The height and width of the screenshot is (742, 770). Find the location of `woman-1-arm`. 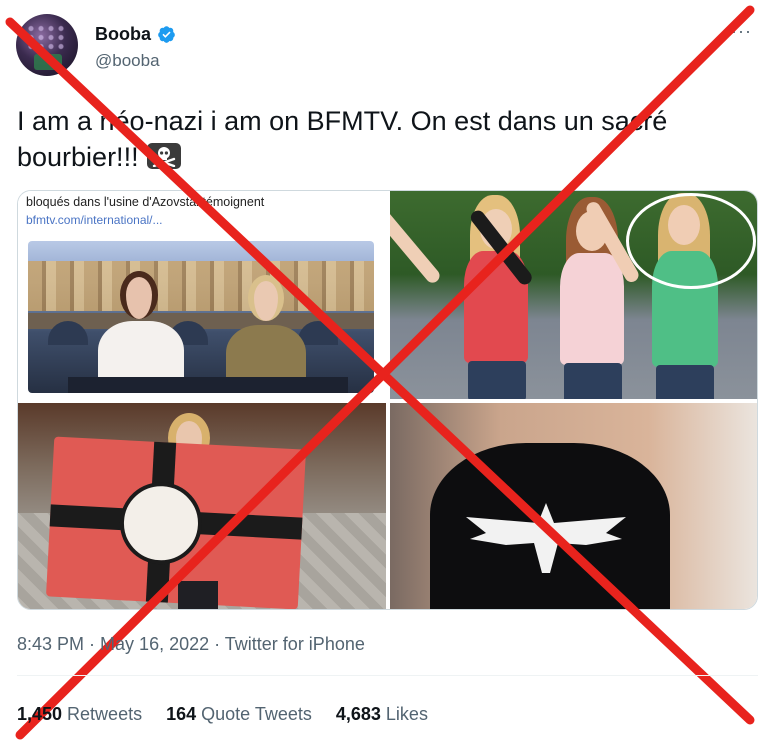

woman-1-arm is located at coordinates (416, 246).